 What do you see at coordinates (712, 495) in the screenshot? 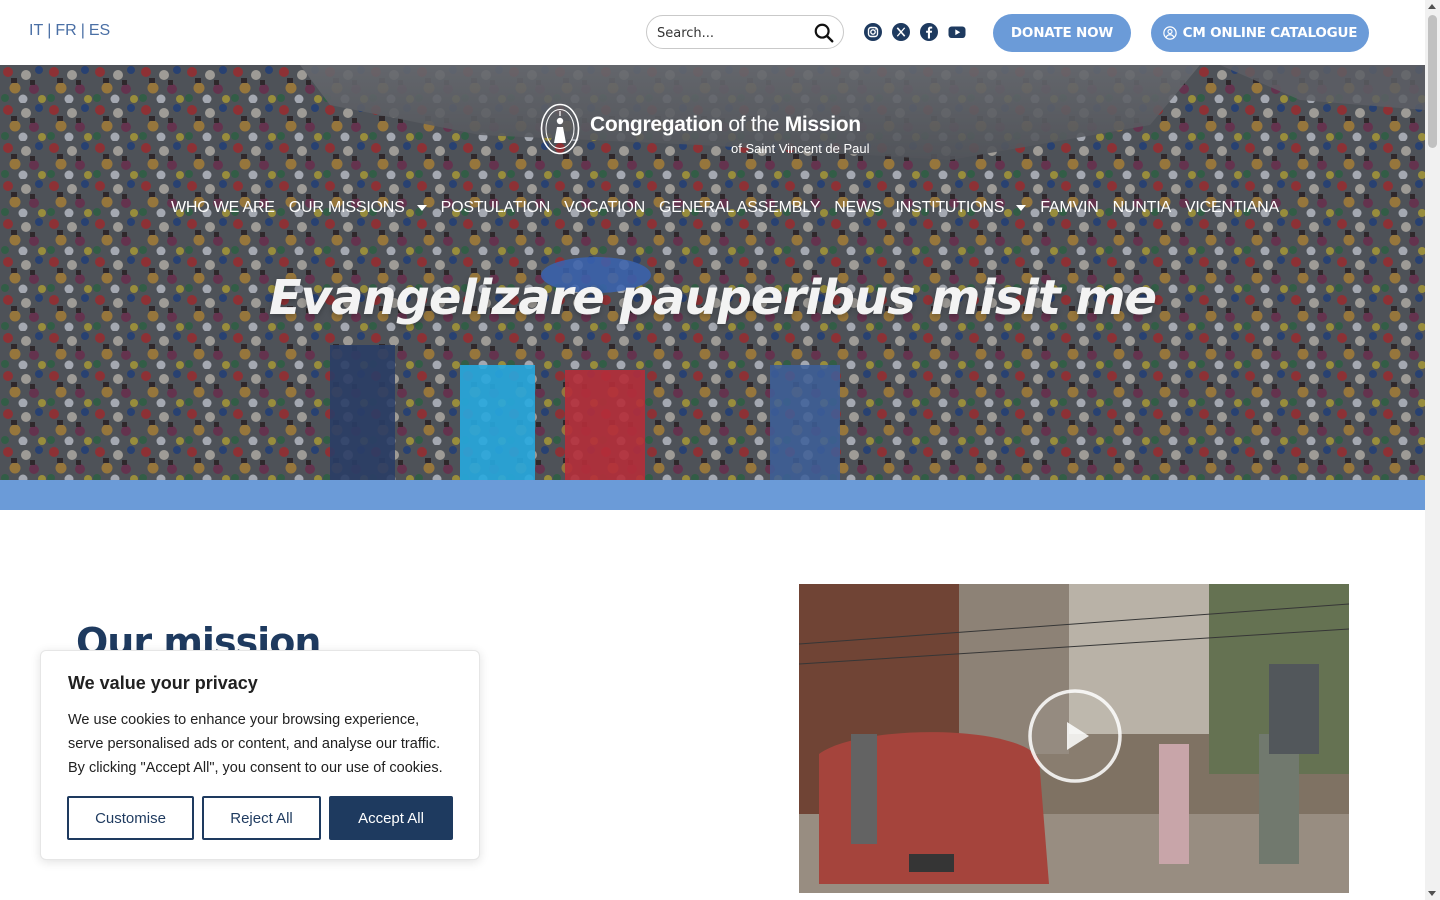
I see `hero-accent-band` at bounding box center [712, 495].